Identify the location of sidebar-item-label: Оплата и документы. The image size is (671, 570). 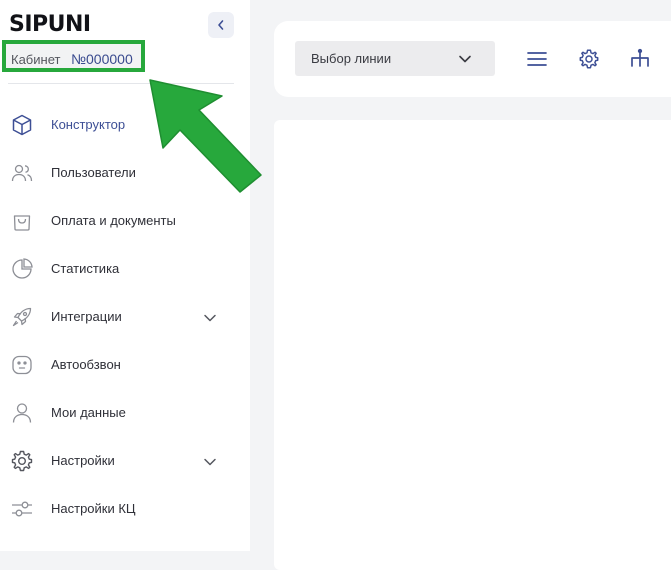
(113, 220).